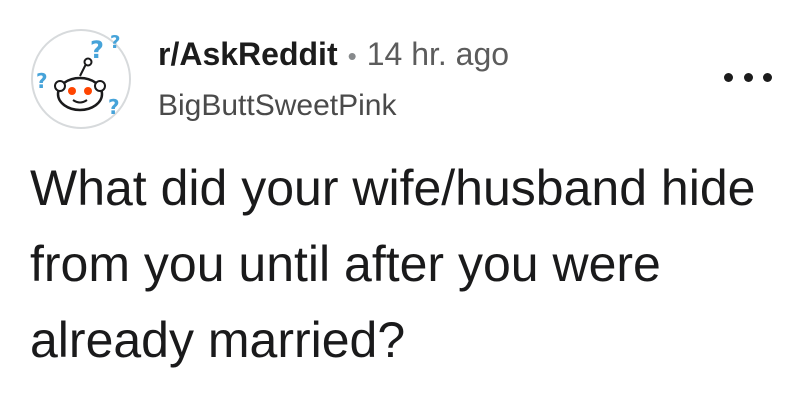 Image resolution: width=800 pixels, height=402 pixels. I want to click on more-options-button, so click(748, 77).